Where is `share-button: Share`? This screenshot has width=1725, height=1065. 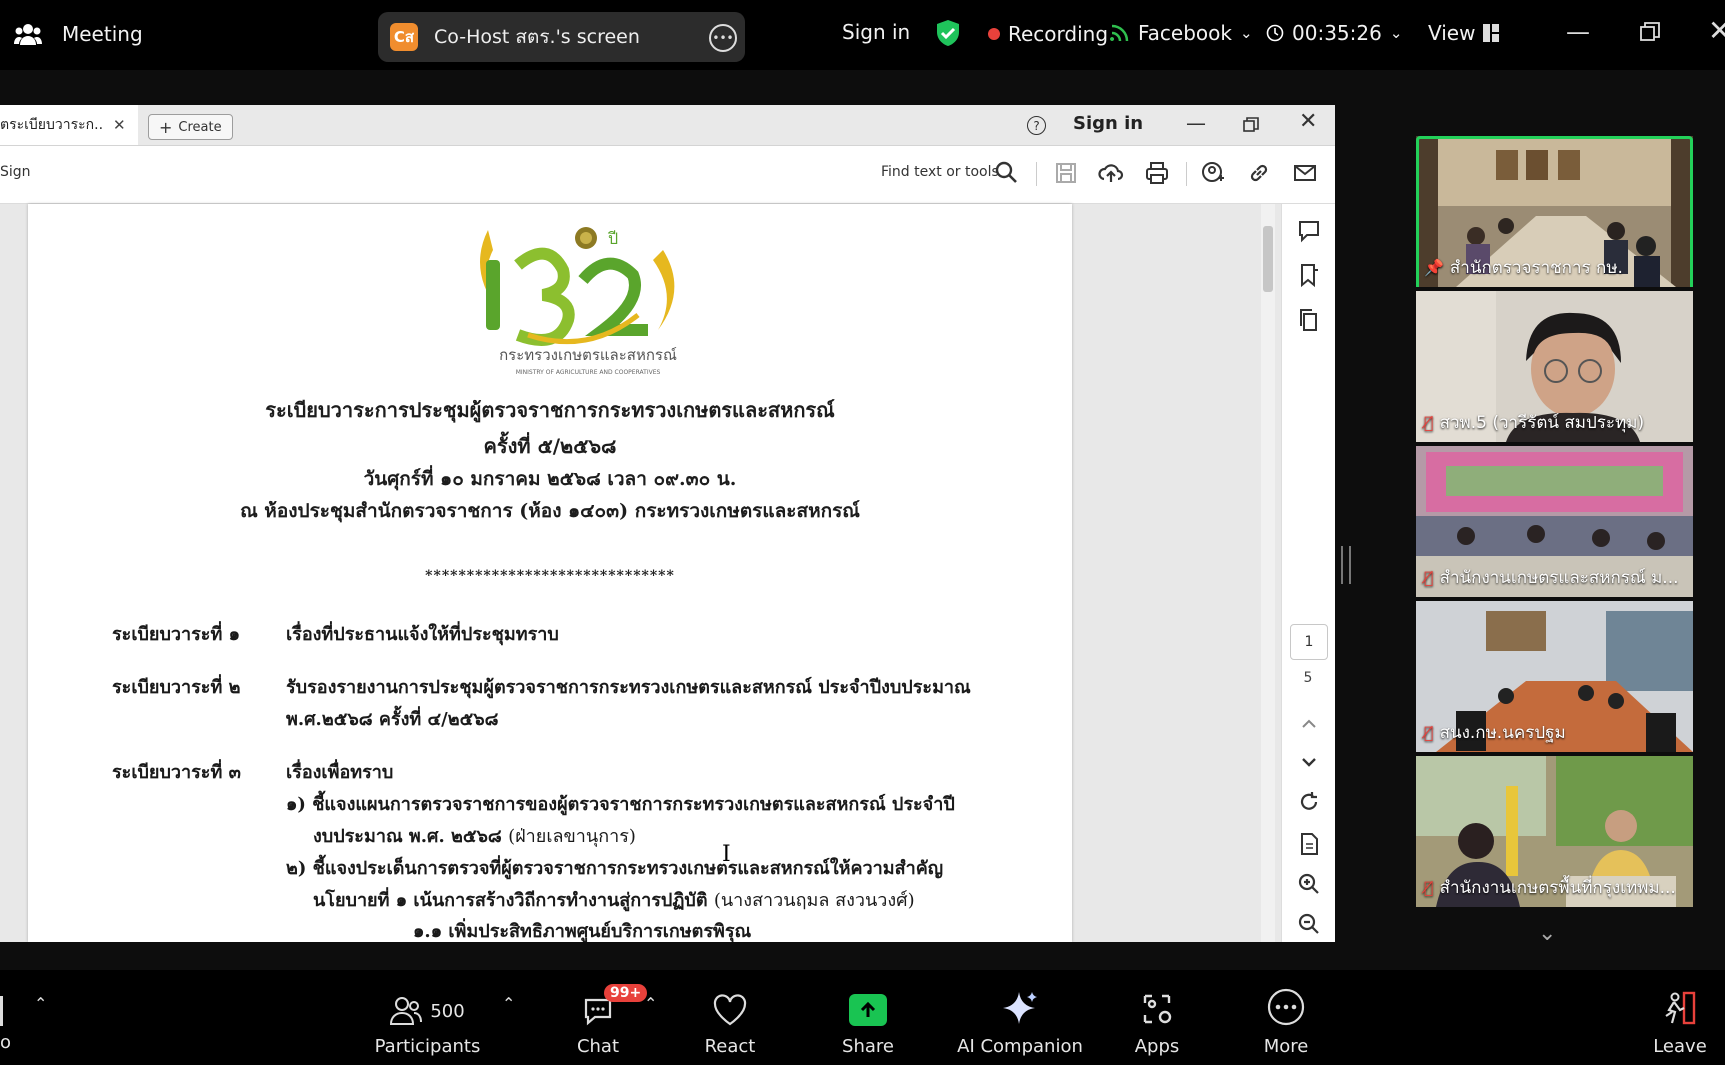
share-button: Share is located at coordinates (868, 1017).